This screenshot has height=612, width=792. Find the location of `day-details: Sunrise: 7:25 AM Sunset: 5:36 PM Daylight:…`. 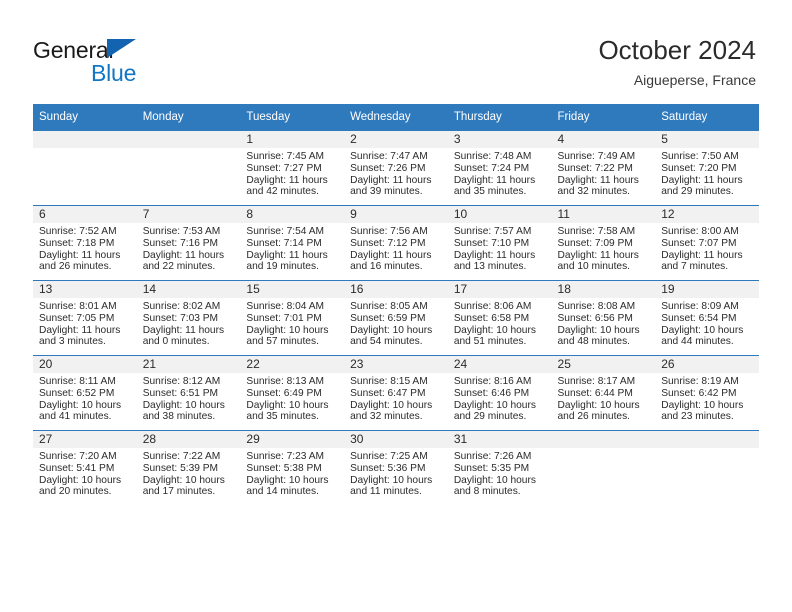

day-details: Sunrise: 7:25 AM Sunset: 5:36 PM Daylight:… is located at coordinates (396, 473).